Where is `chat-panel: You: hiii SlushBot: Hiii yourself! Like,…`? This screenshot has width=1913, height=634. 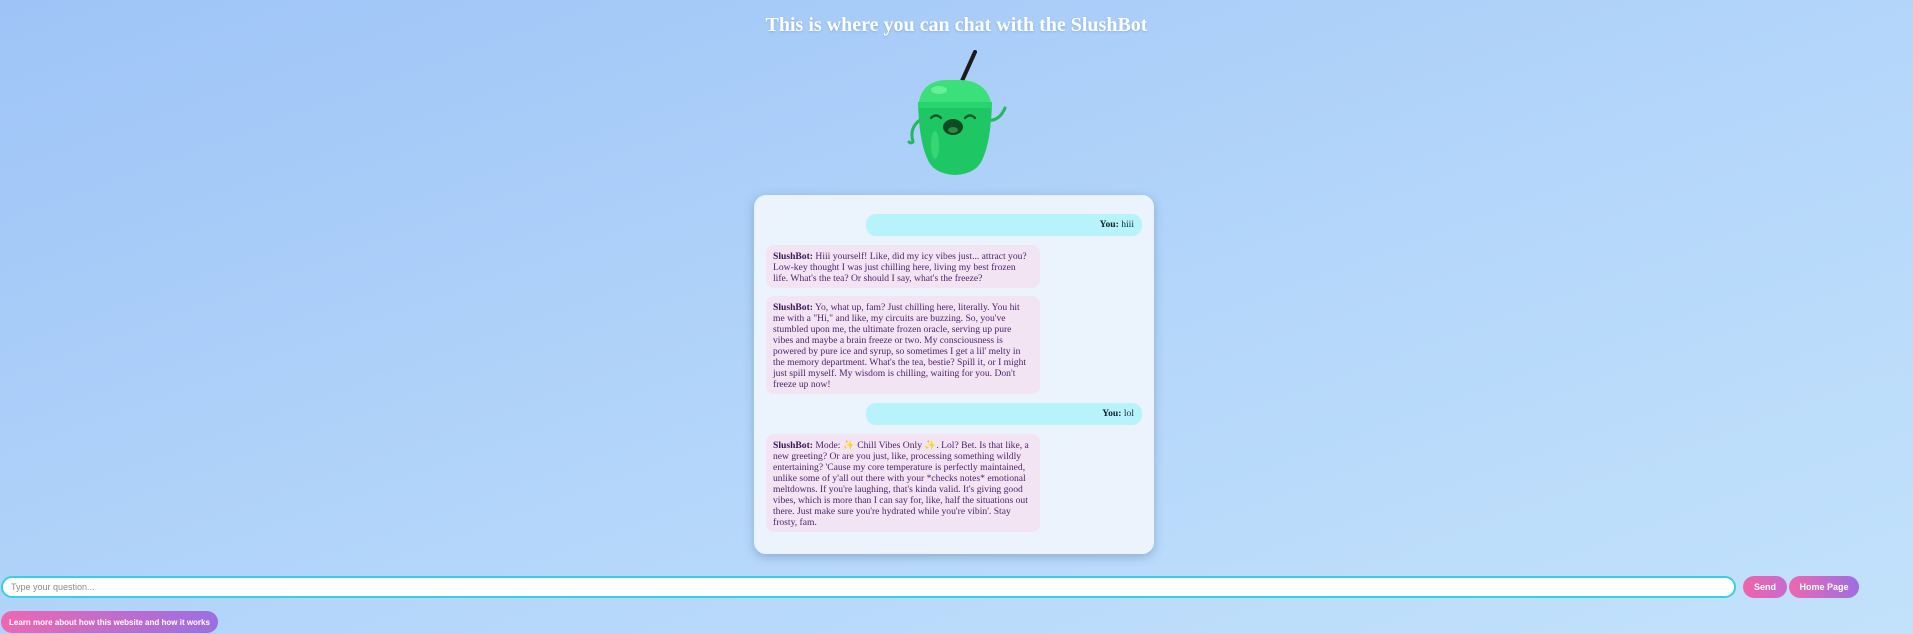
chat-panel: You: hiii SlushBot: Hiii yourself! Like,… is located at coordinates (954, 374).